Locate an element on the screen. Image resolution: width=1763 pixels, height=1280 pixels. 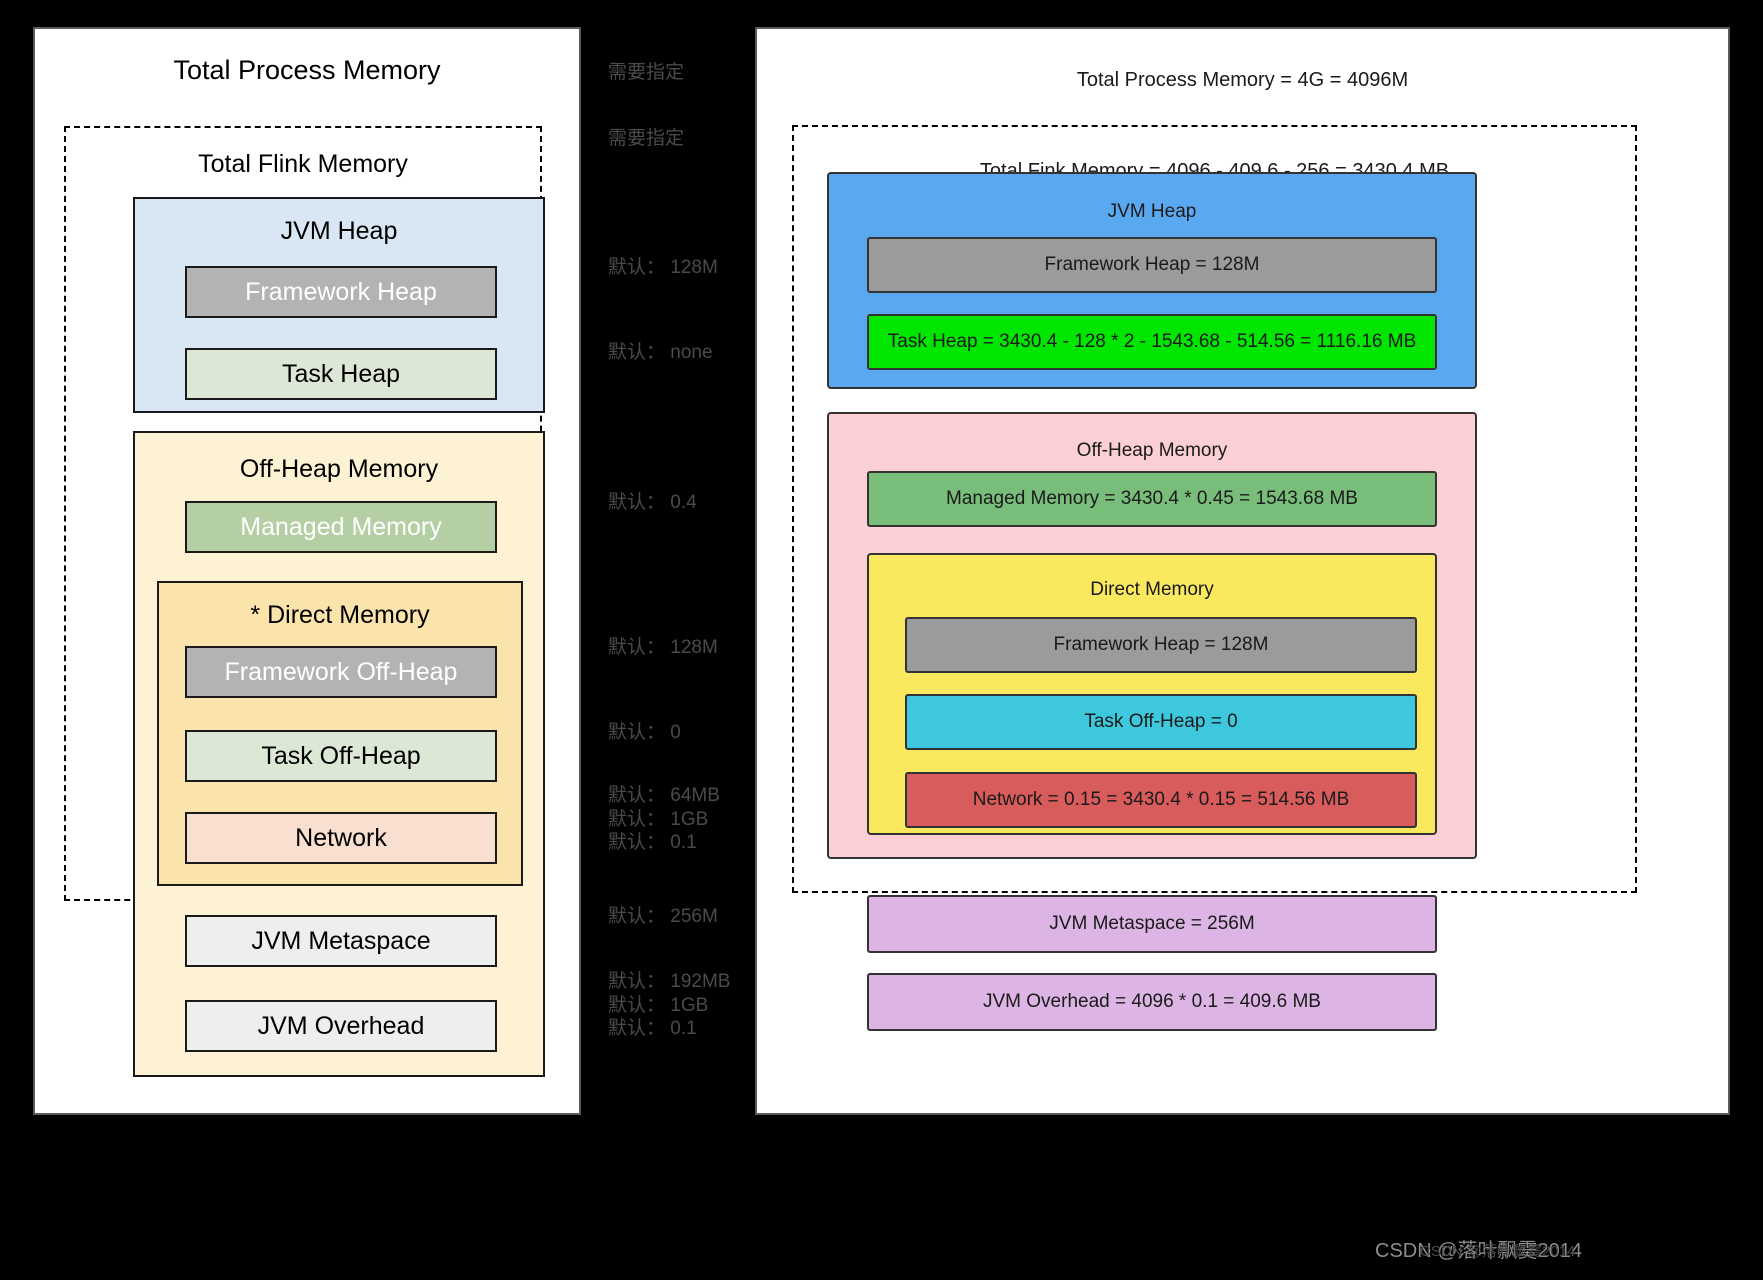
right-task-off-heap-box: Task Off-Heap = 0 is located at coordinates (1161, 722).